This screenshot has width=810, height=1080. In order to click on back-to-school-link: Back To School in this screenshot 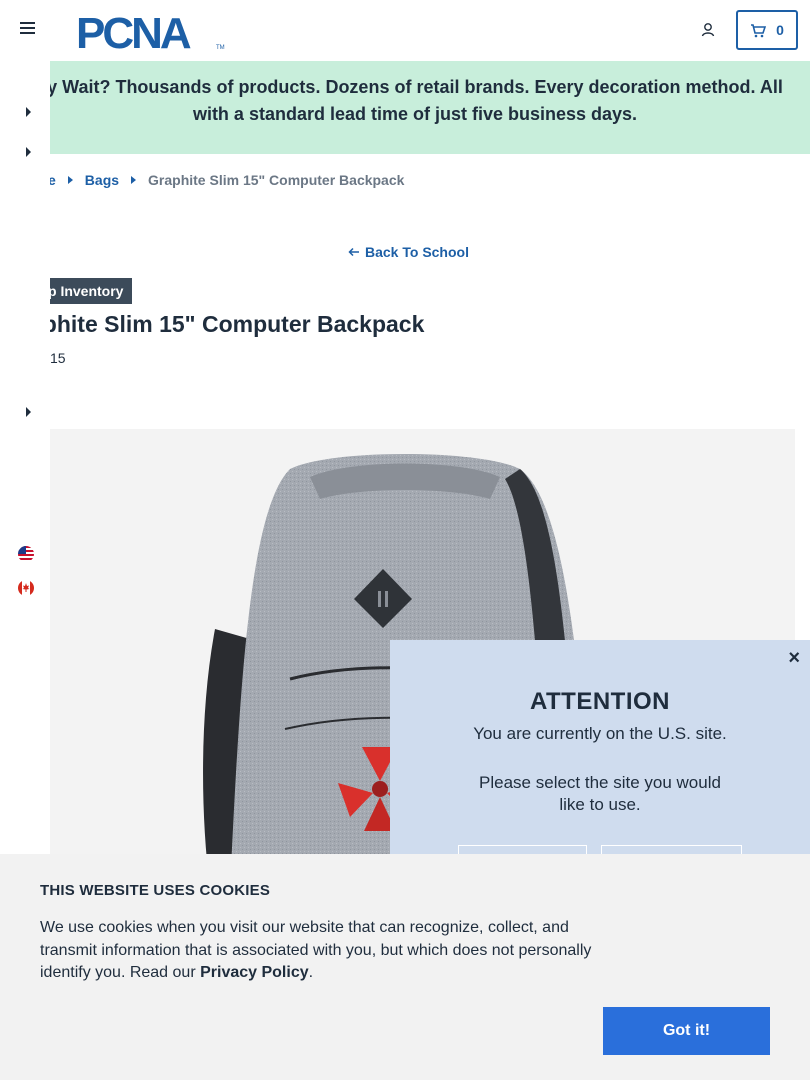, I will do `click(408, 252)`.